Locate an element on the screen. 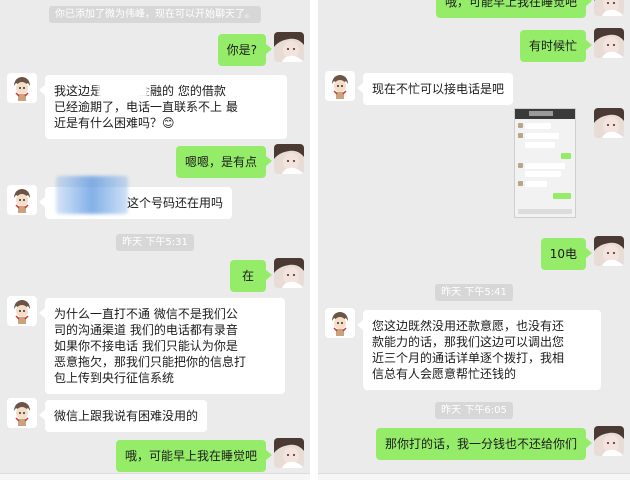  message-bubble-outgoing: 那你打的话，我一分钱也不还给你们 is located at coordinates (484, 444).